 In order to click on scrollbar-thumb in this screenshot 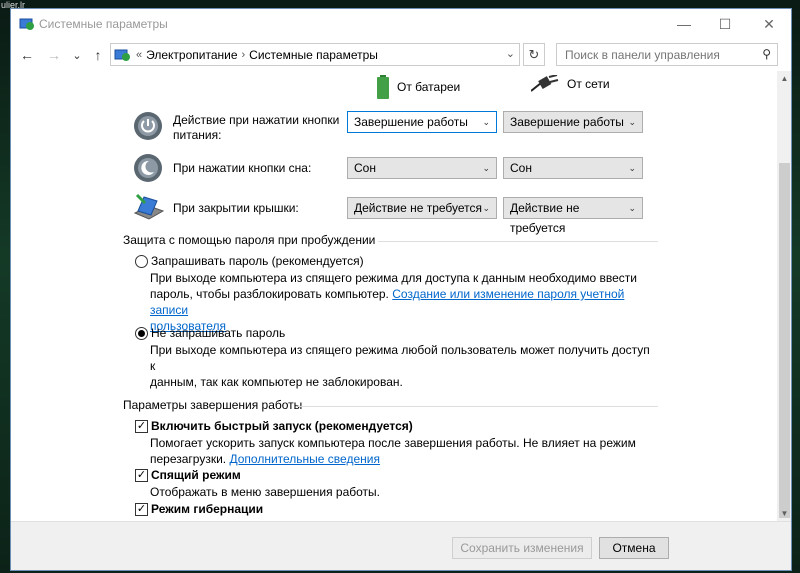, I will do `click(784, 340)`.